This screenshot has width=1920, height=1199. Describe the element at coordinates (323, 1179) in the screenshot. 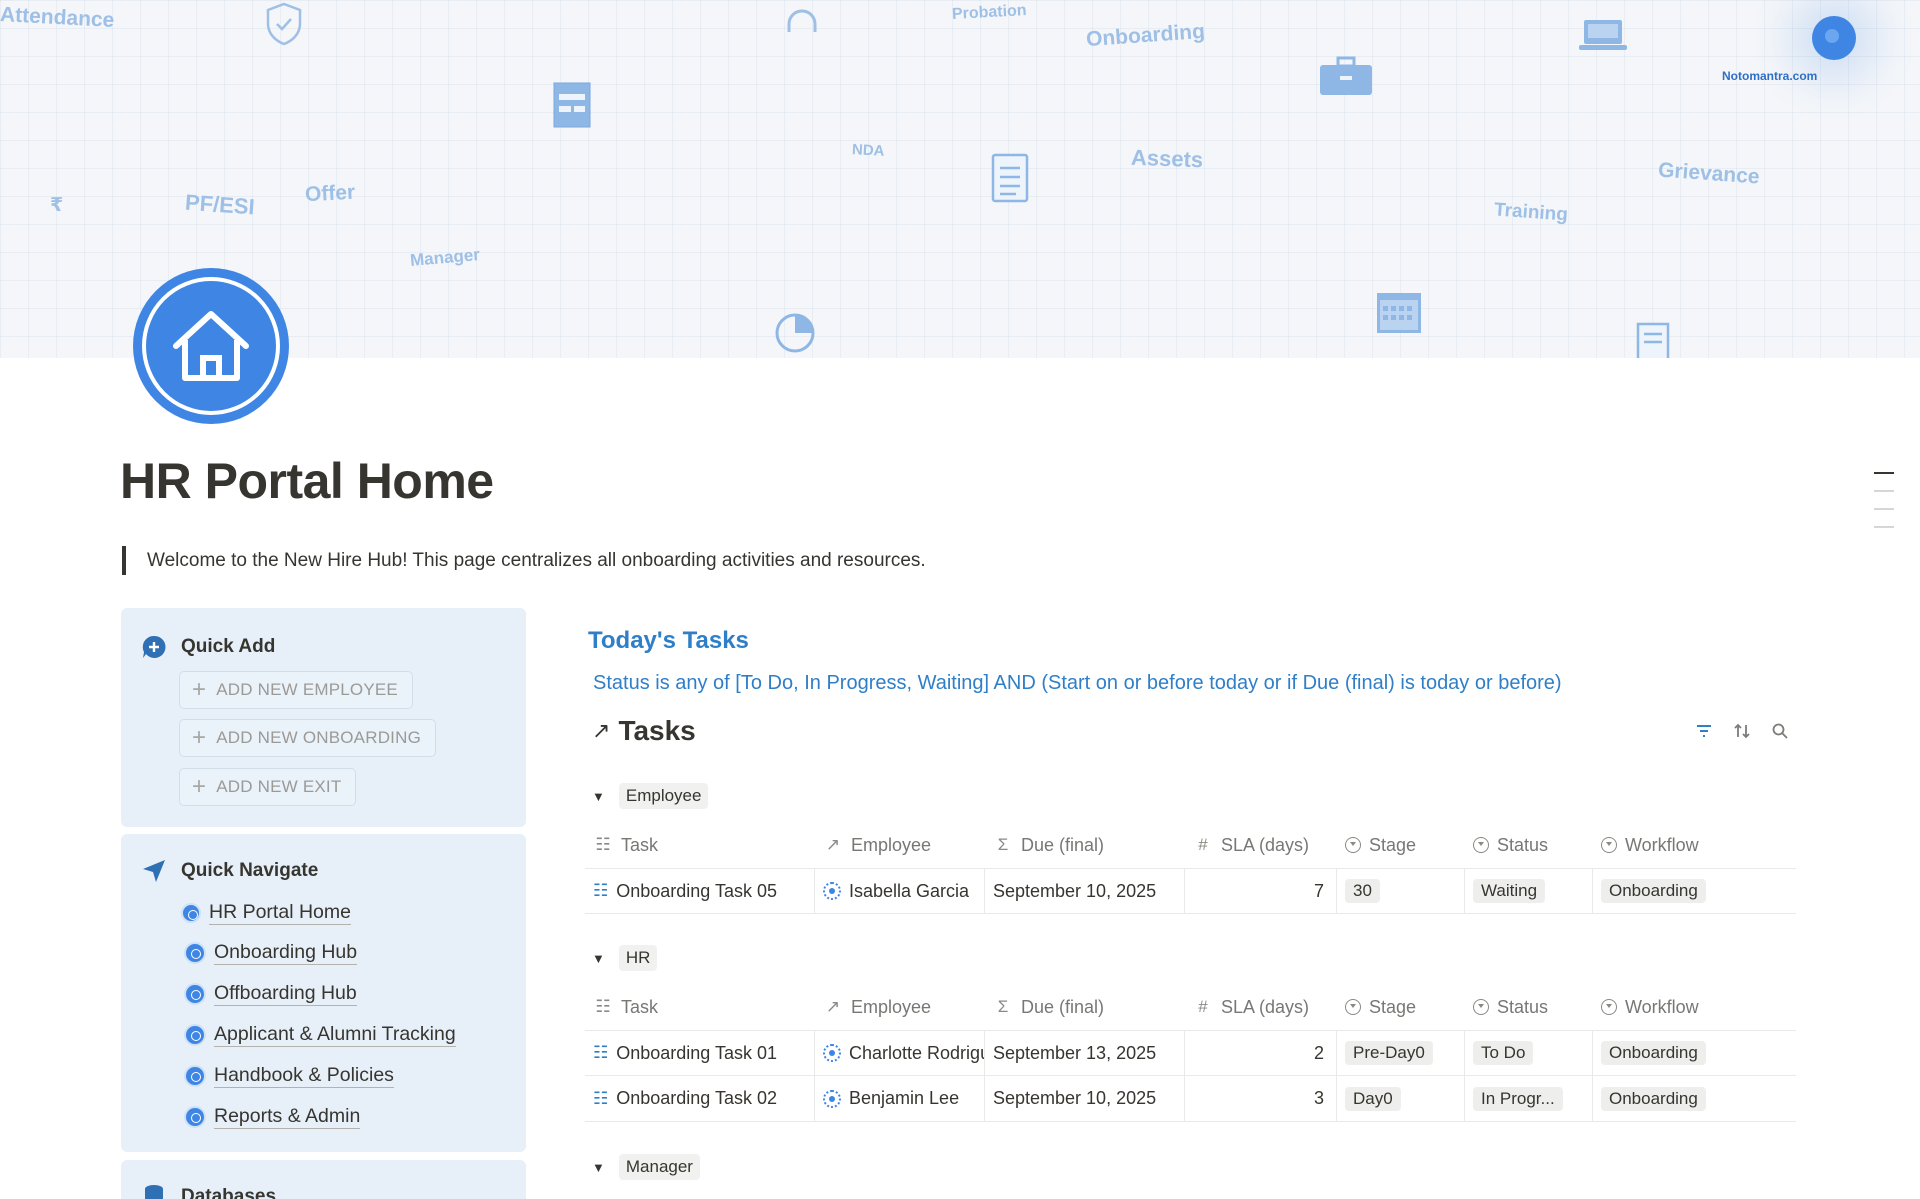

I see `databases-panel: Databases` at that location.